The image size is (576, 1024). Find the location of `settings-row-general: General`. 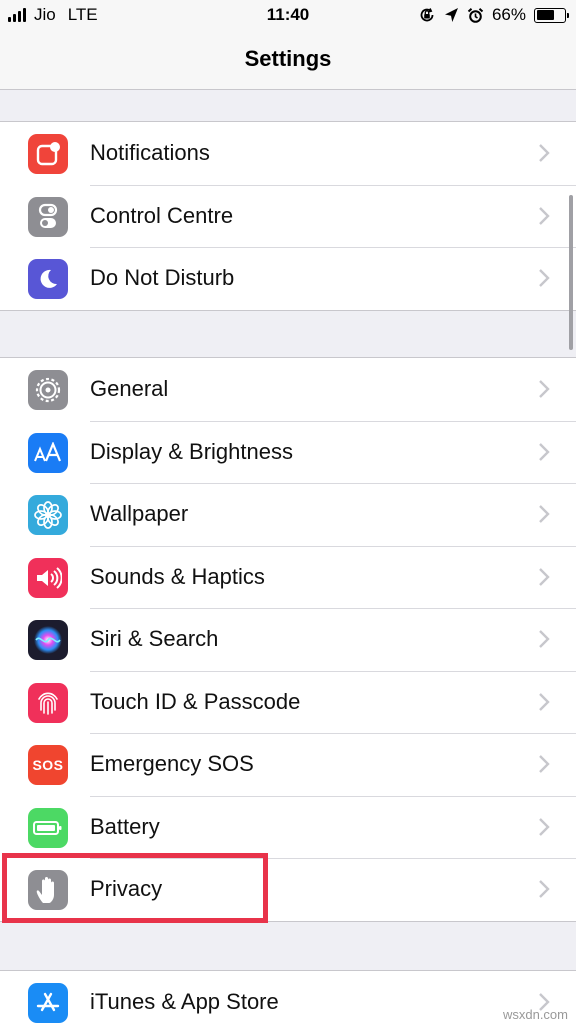

settings-row-general: General is located at coordinates (288, 389).